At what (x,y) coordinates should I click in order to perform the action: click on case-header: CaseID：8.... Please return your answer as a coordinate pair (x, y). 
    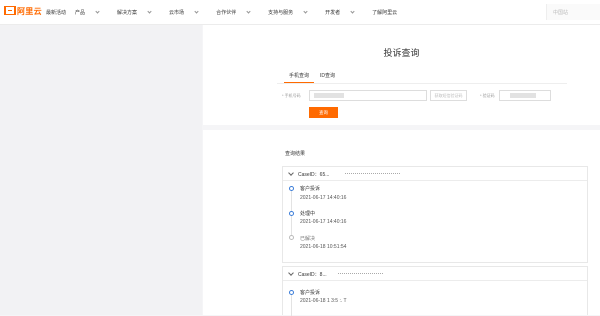
    Looking at the image, I should click on (435, 274).